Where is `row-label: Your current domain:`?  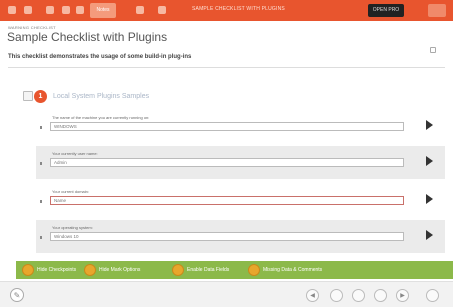
row-label: Your current domain: is located at coordinates (70, 191).